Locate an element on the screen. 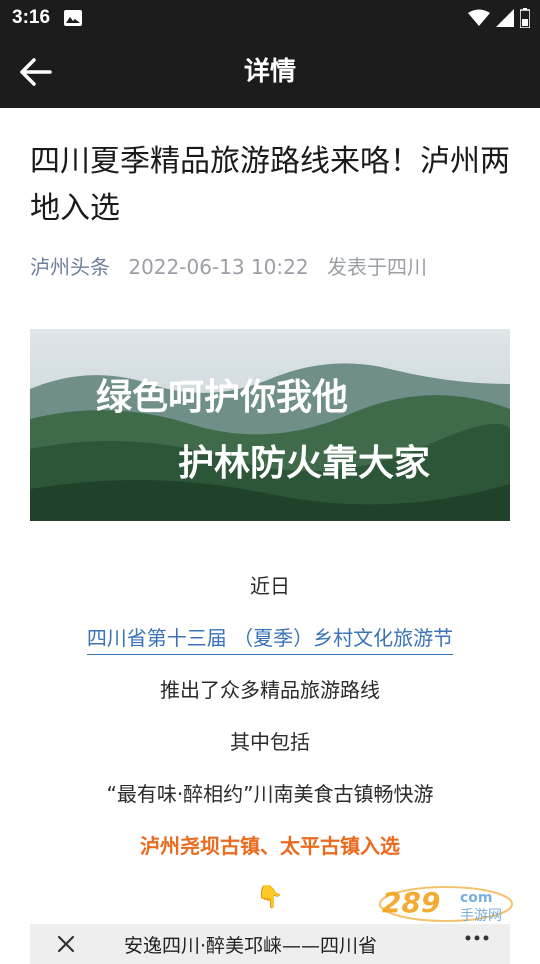 This screenshot has width=540, height=964. mini-program-bar: 安逸四川·醉美邛崃——四川省 is located at coordinates (270, 944).